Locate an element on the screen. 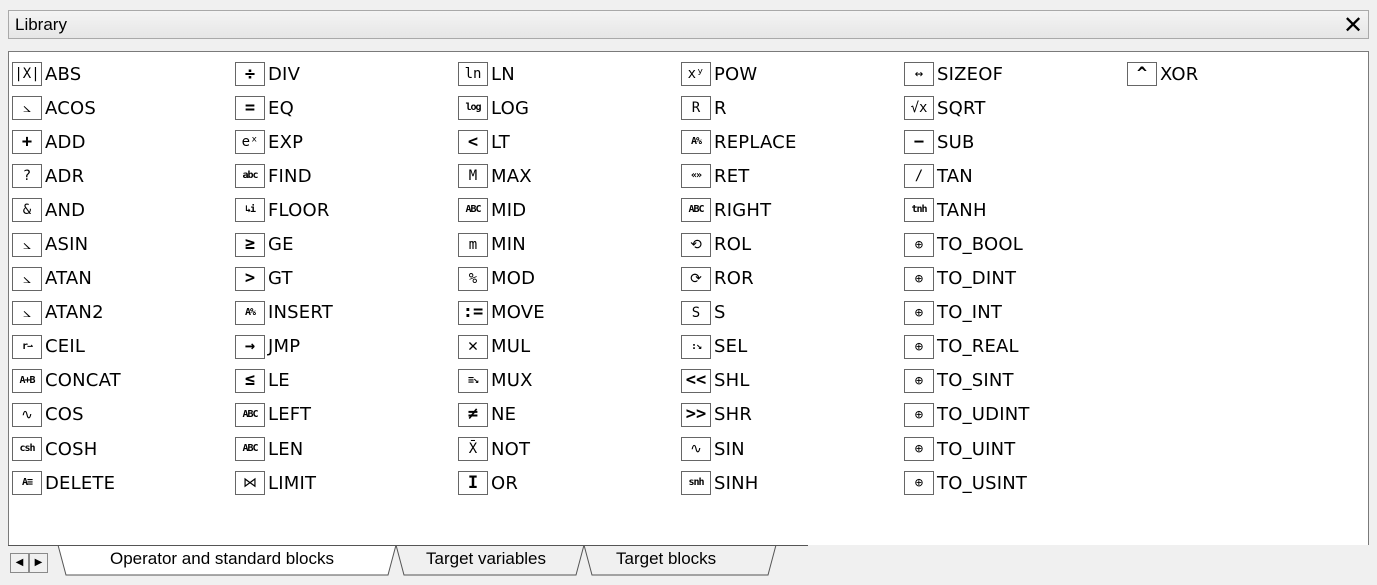 This screenshot has width=1377, height=585. library-item-mod: % MOD is located at coordinates (569, 279).